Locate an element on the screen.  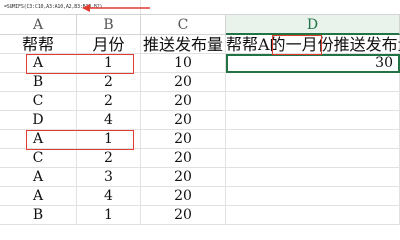
cell-b: 1 is located at coordinates (109, 215).